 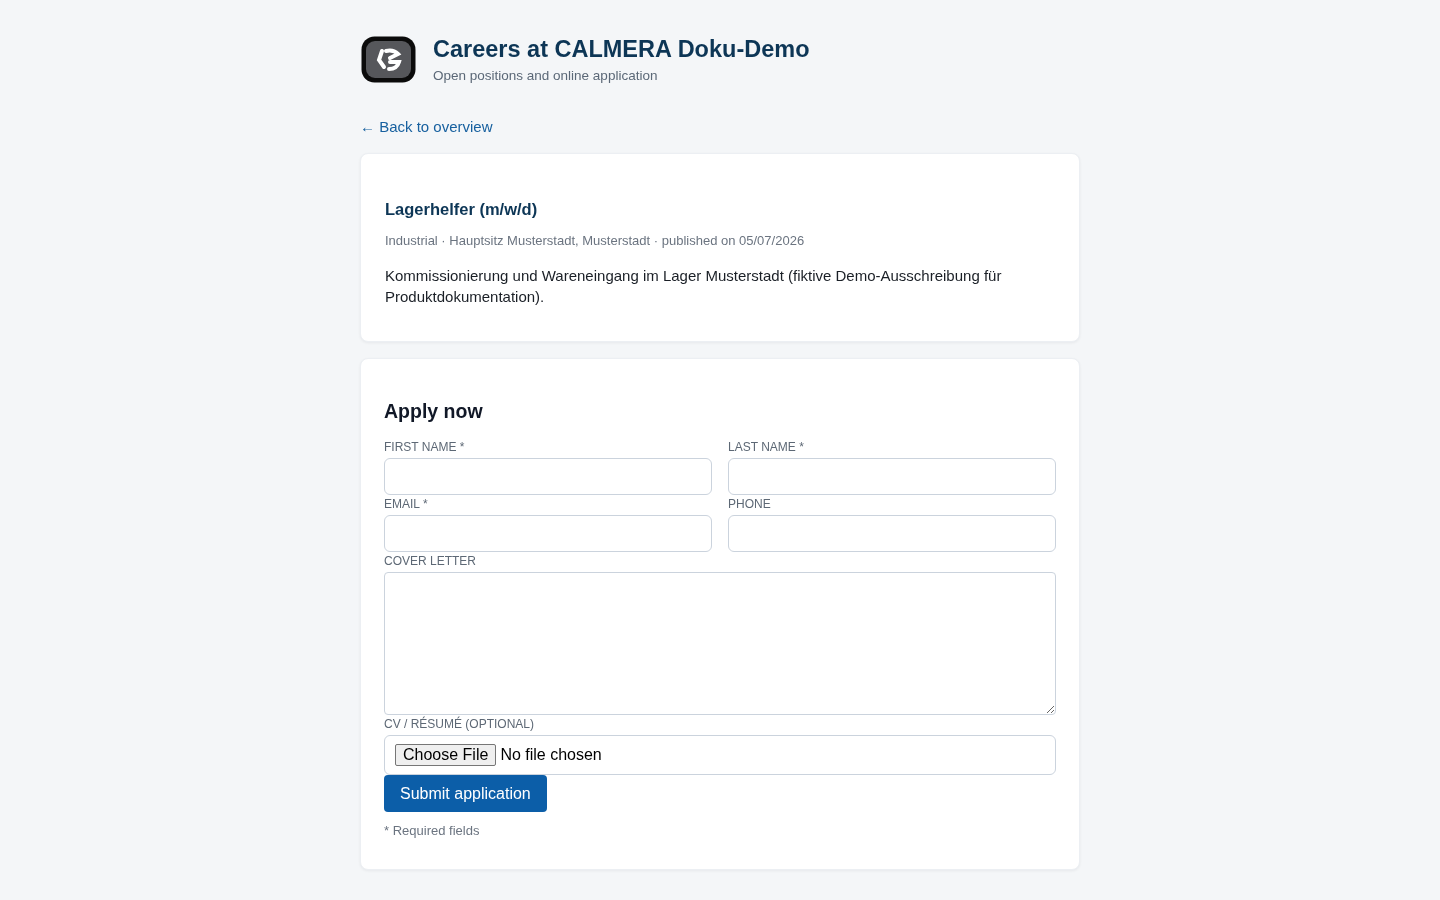 What do you see at coordinates (460, 724) in the screenshot?
I see `field-label: CV / RÉSUMÉ (OPTIONAL)` at bounding box center [460, 724].